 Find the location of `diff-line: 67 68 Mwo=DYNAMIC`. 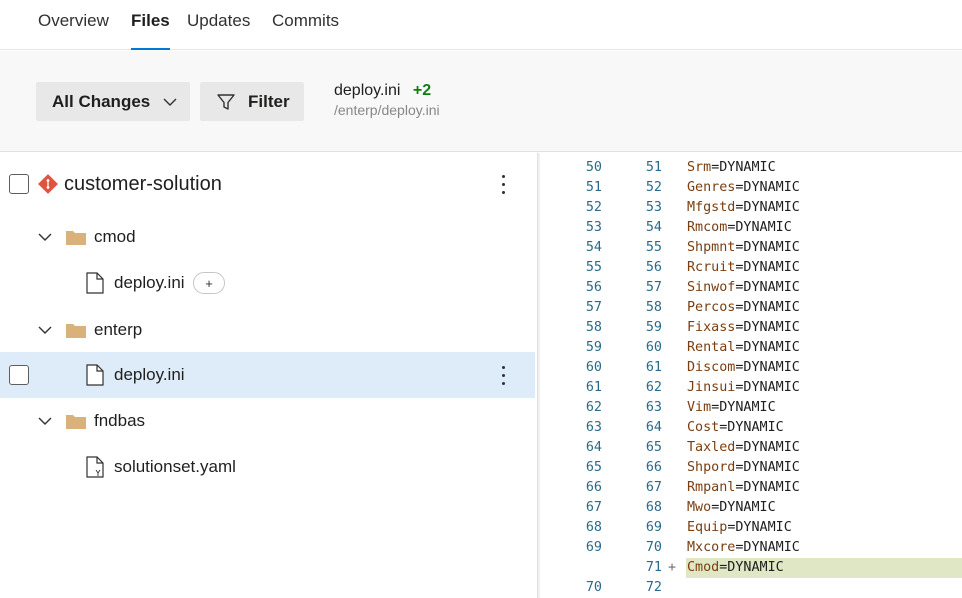

diff-line: 67 68 Mwo=DYNAMIC is located at coordinates (751, 508).